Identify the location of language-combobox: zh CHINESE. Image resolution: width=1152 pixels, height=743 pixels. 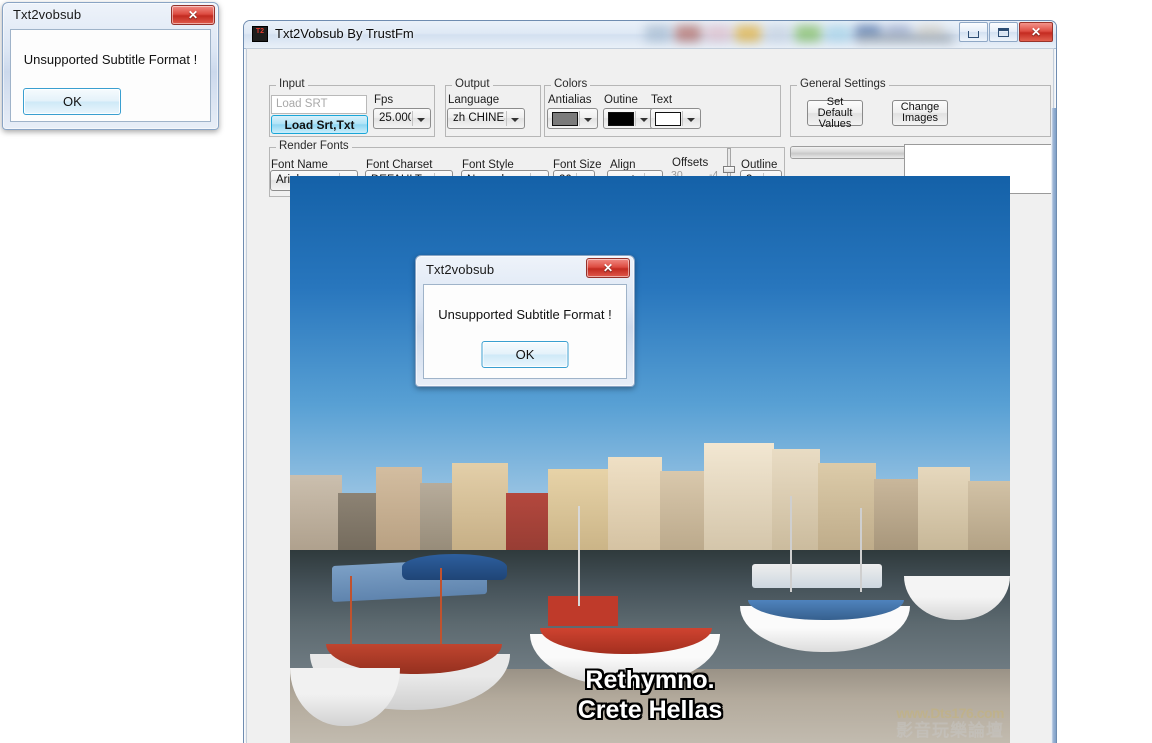
(486, 118).